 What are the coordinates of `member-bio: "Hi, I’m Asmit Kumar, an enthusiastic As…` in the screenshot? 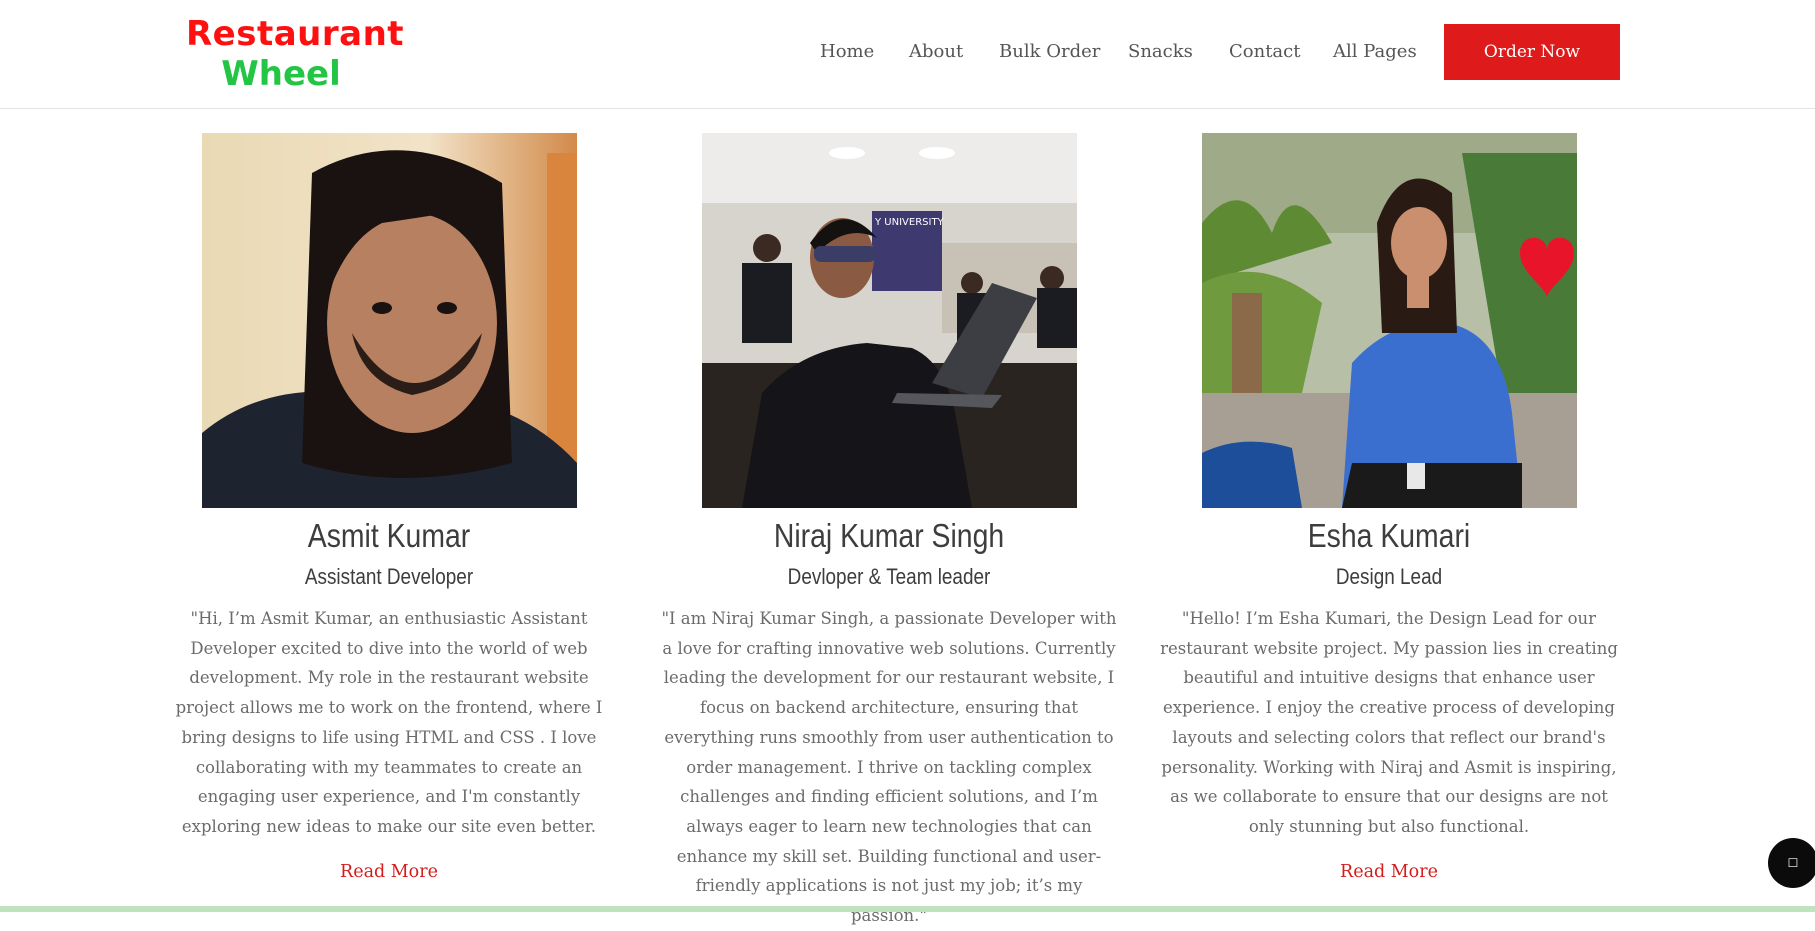 It's located at (389, 722).